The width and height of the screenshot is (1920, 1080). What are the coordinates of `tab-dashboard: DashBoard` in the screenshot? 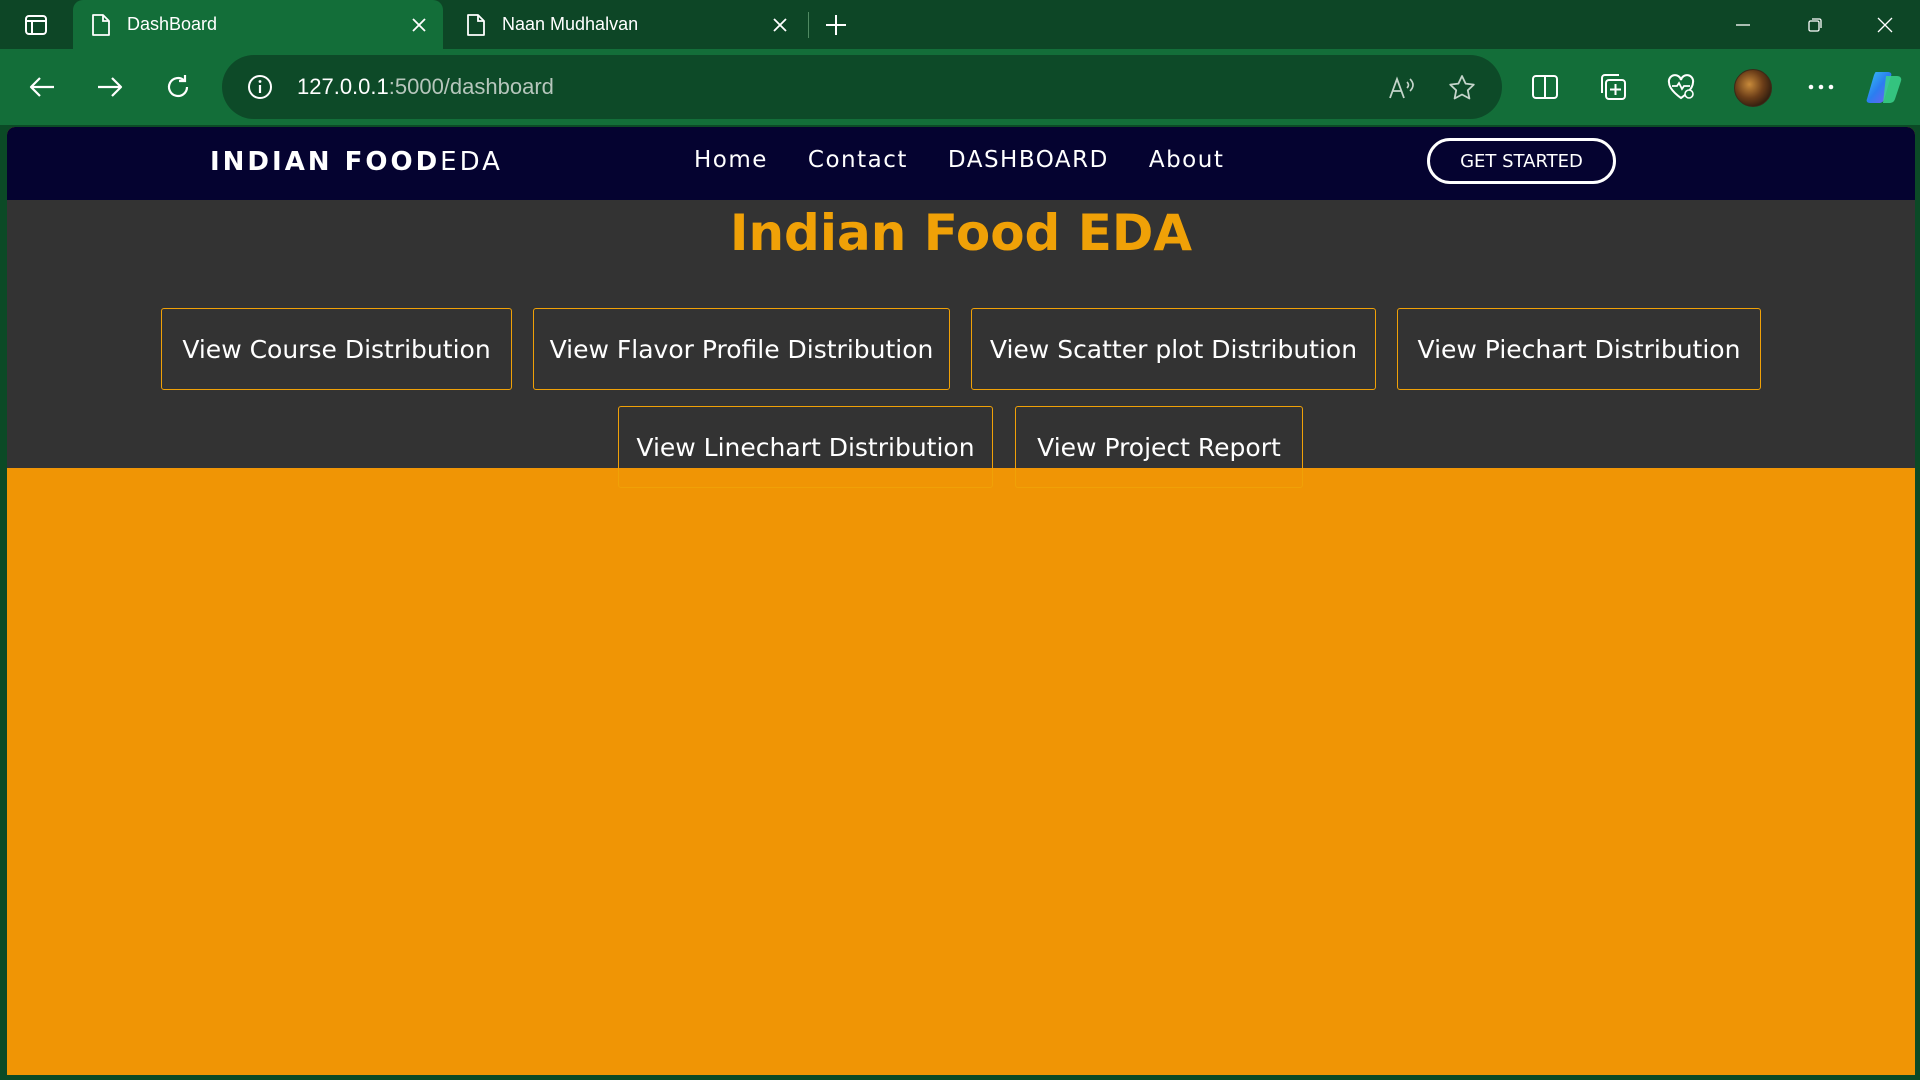 It's located at (258, 24).